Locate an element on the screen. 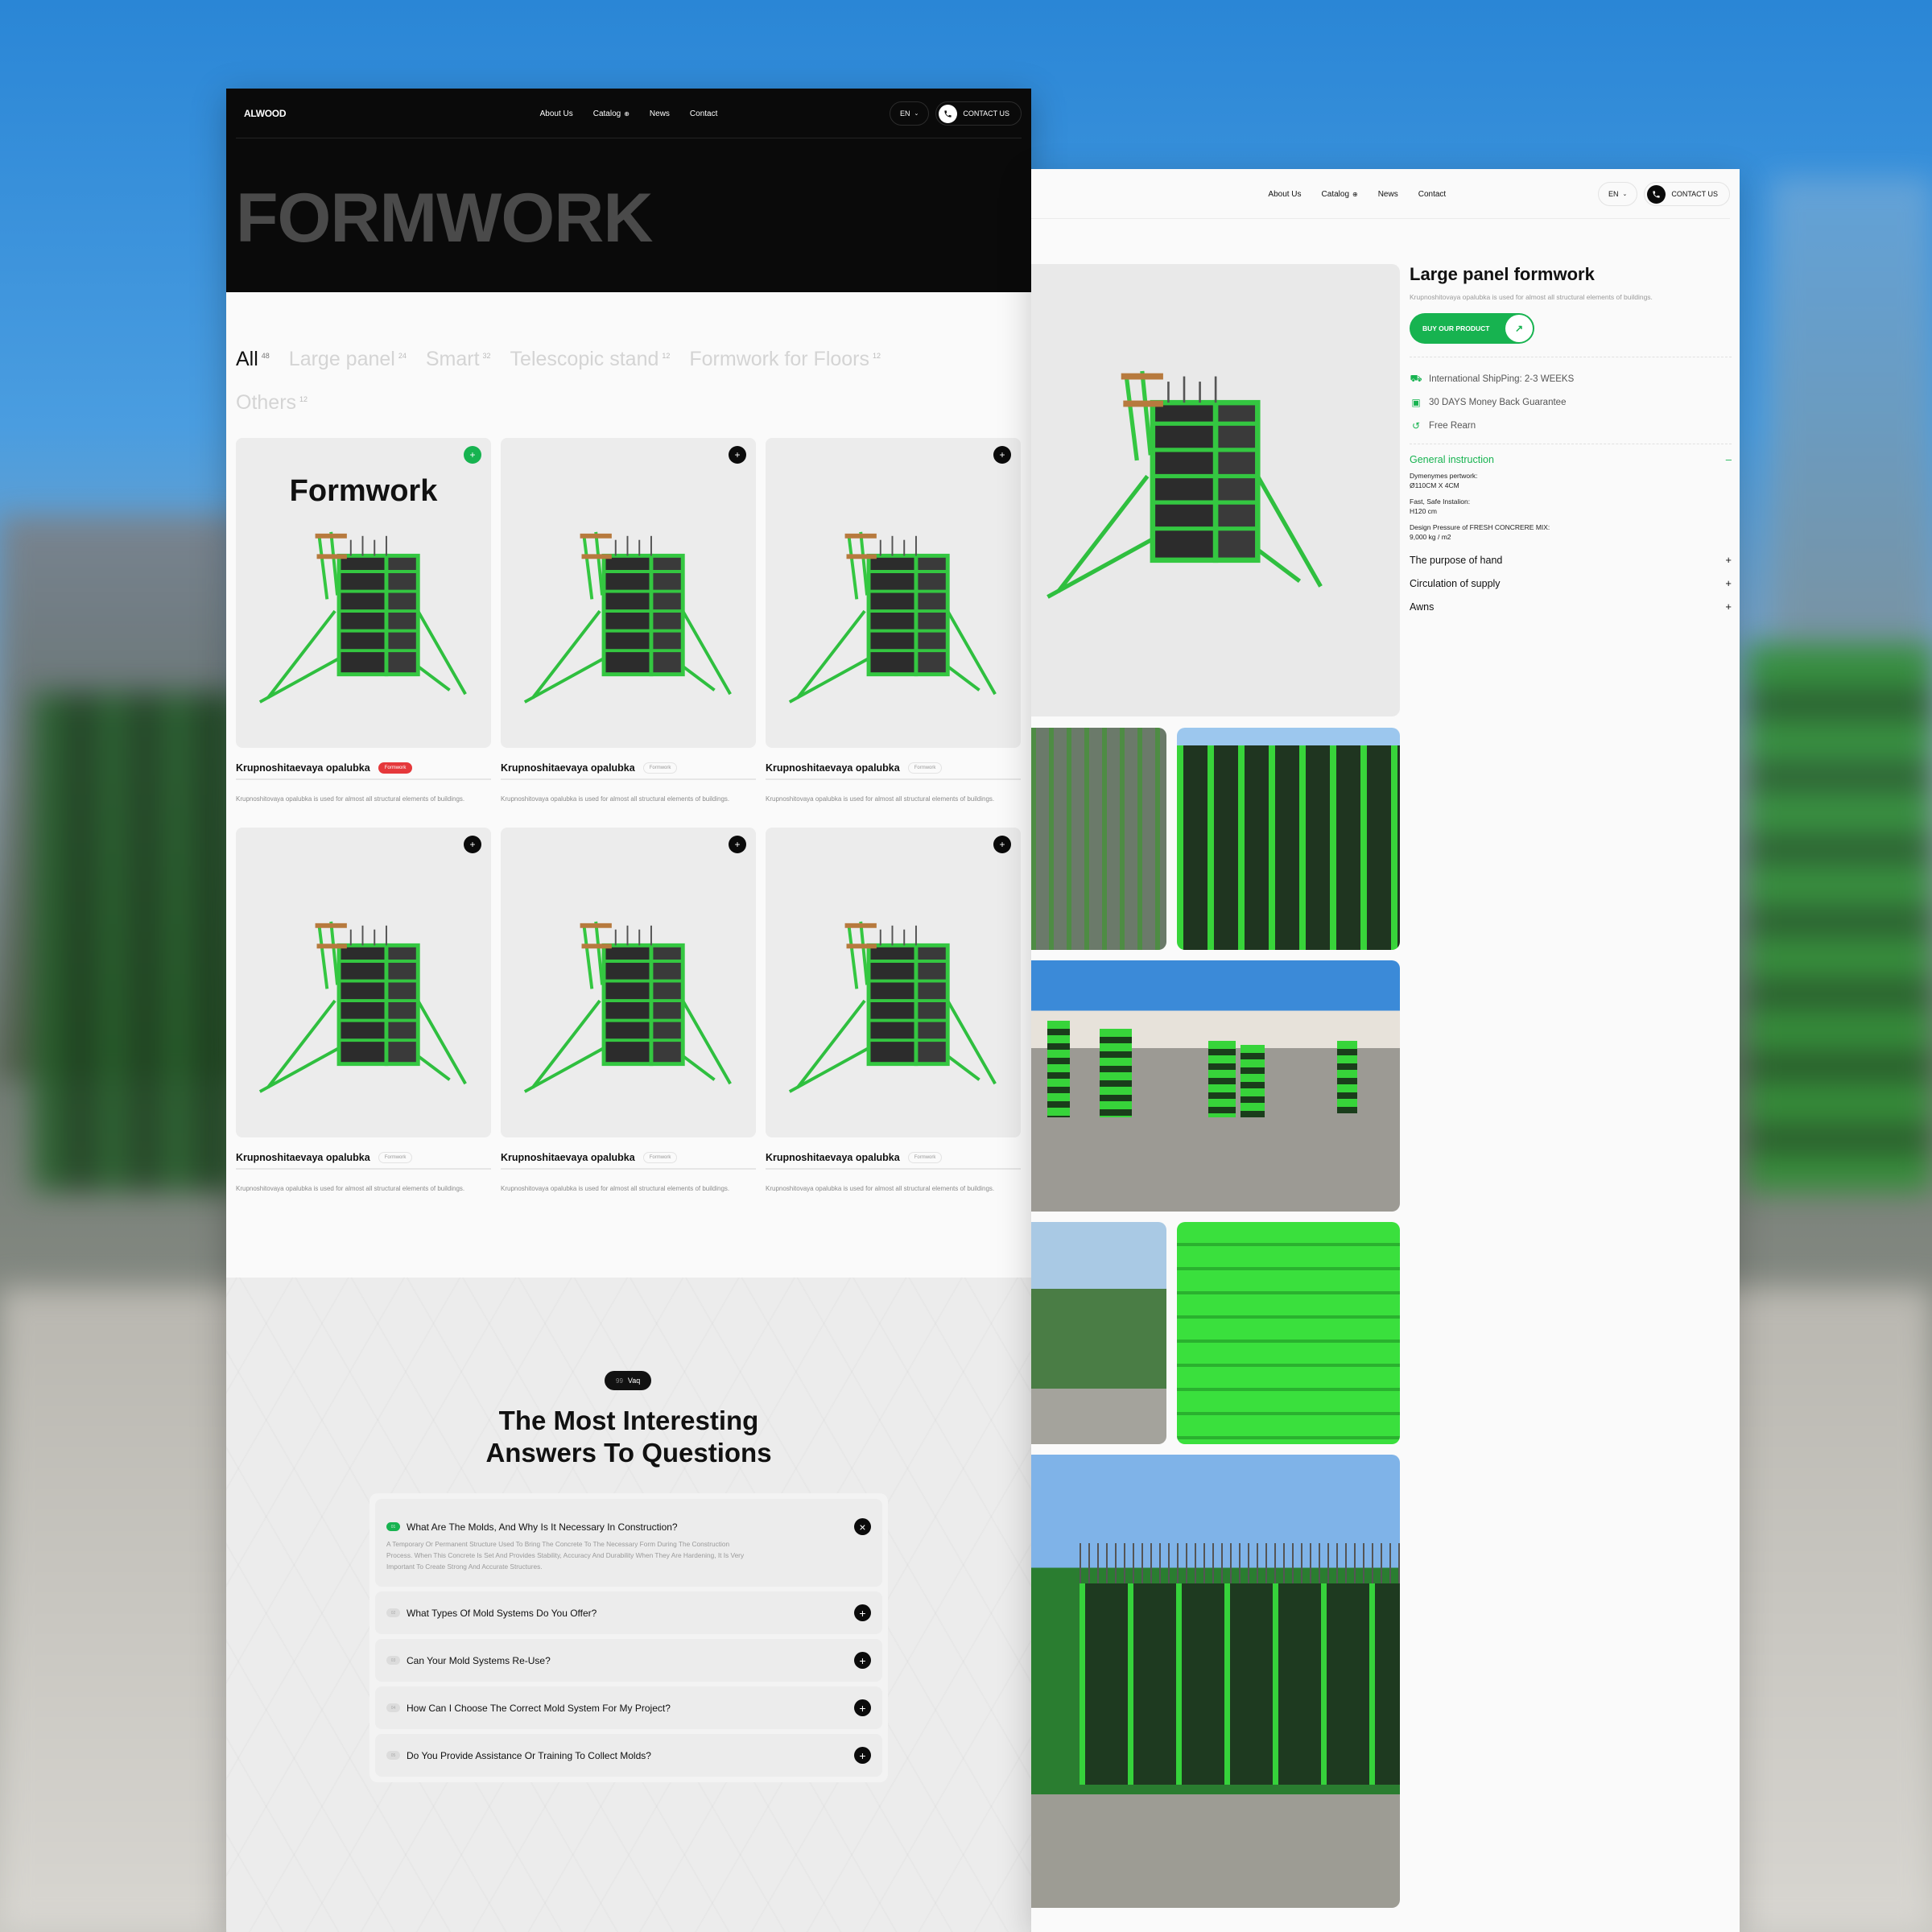 This screenshot has height=1932, width=1932. close-icon: × is located at coordinates (862, 1526).